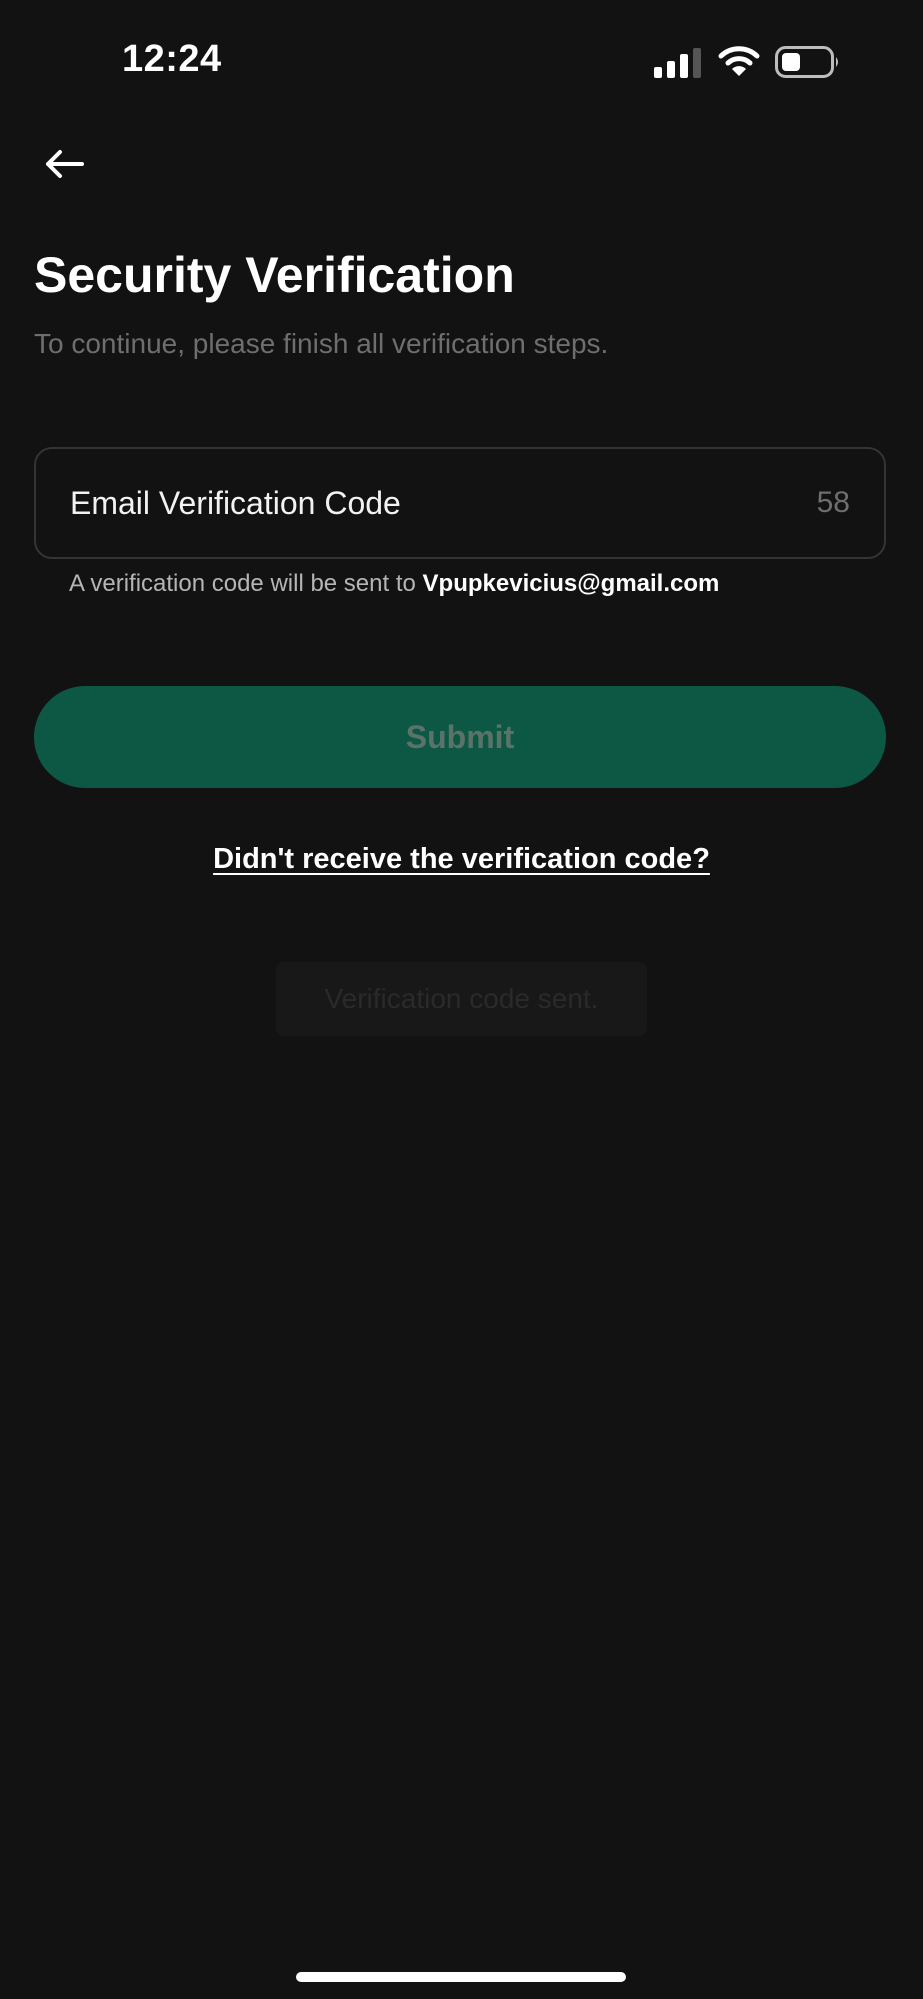 This screenshot has width=923, height=1999. What do you see at coordinates (460, 737) in the screenshot?
I see `submit-button: Submit` at bounding box center [460, 737].